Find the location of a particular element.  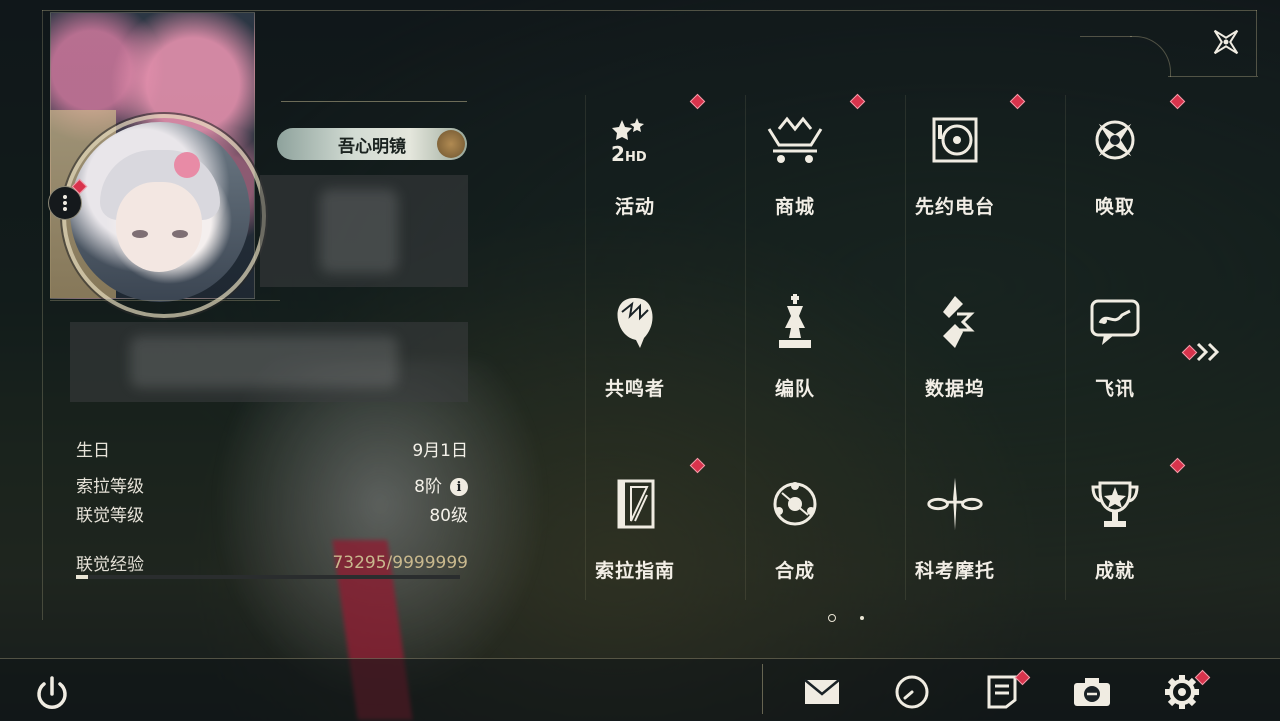

stat-sola-level: 索拉等级 8阶 i is located at coordinates (272, 484).